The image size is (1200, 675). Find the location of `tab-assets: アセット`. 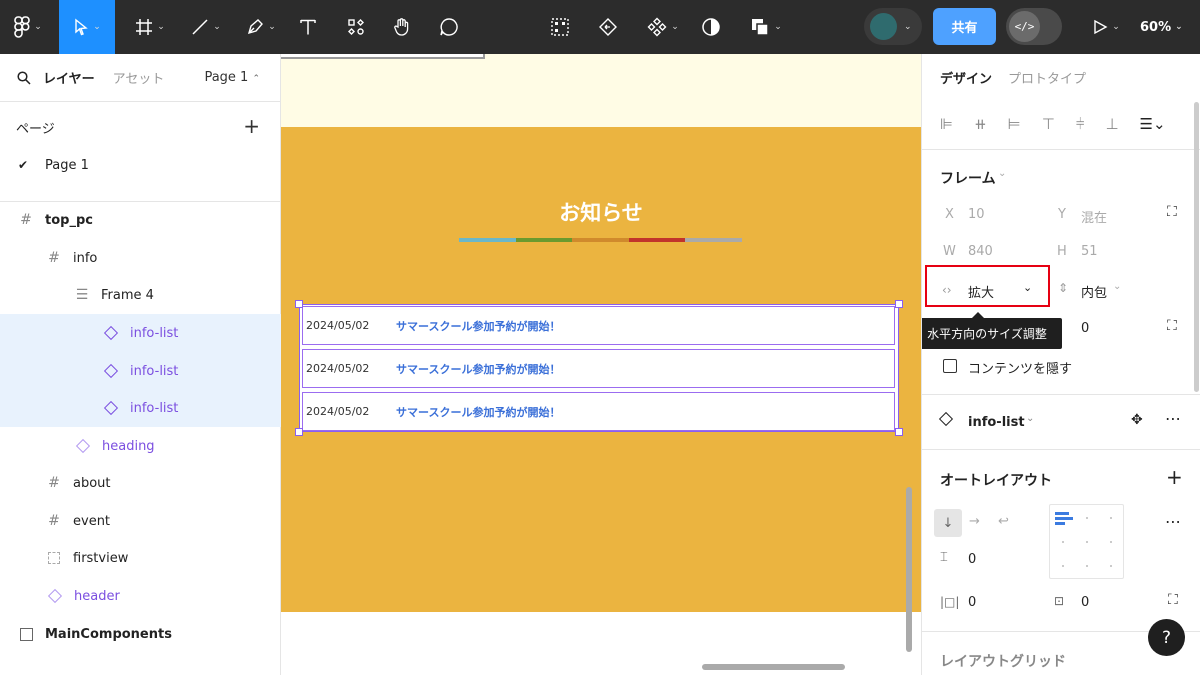

tab-assets: アセット is located at coordinates (139, 77).